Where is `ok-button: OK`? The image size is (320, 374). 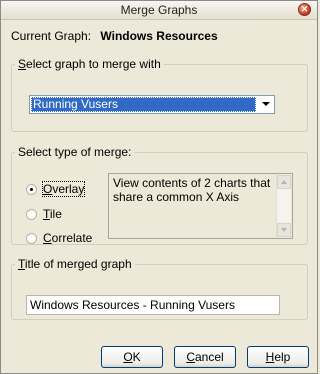
ok-button: OK is located at coordinates (132, 357).